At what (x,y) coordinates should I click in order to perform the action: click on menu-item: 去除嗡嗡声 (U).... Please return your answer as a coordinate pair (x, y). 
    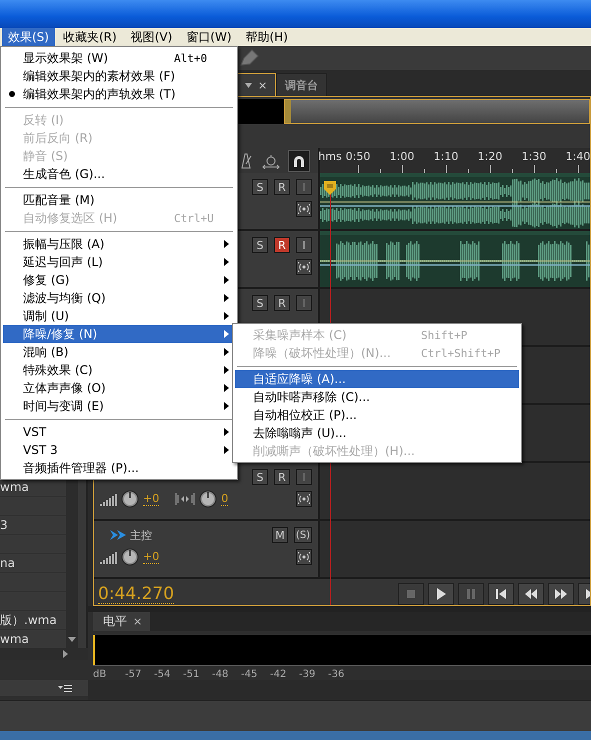
    Looking at the image, I should click on (377, 433).